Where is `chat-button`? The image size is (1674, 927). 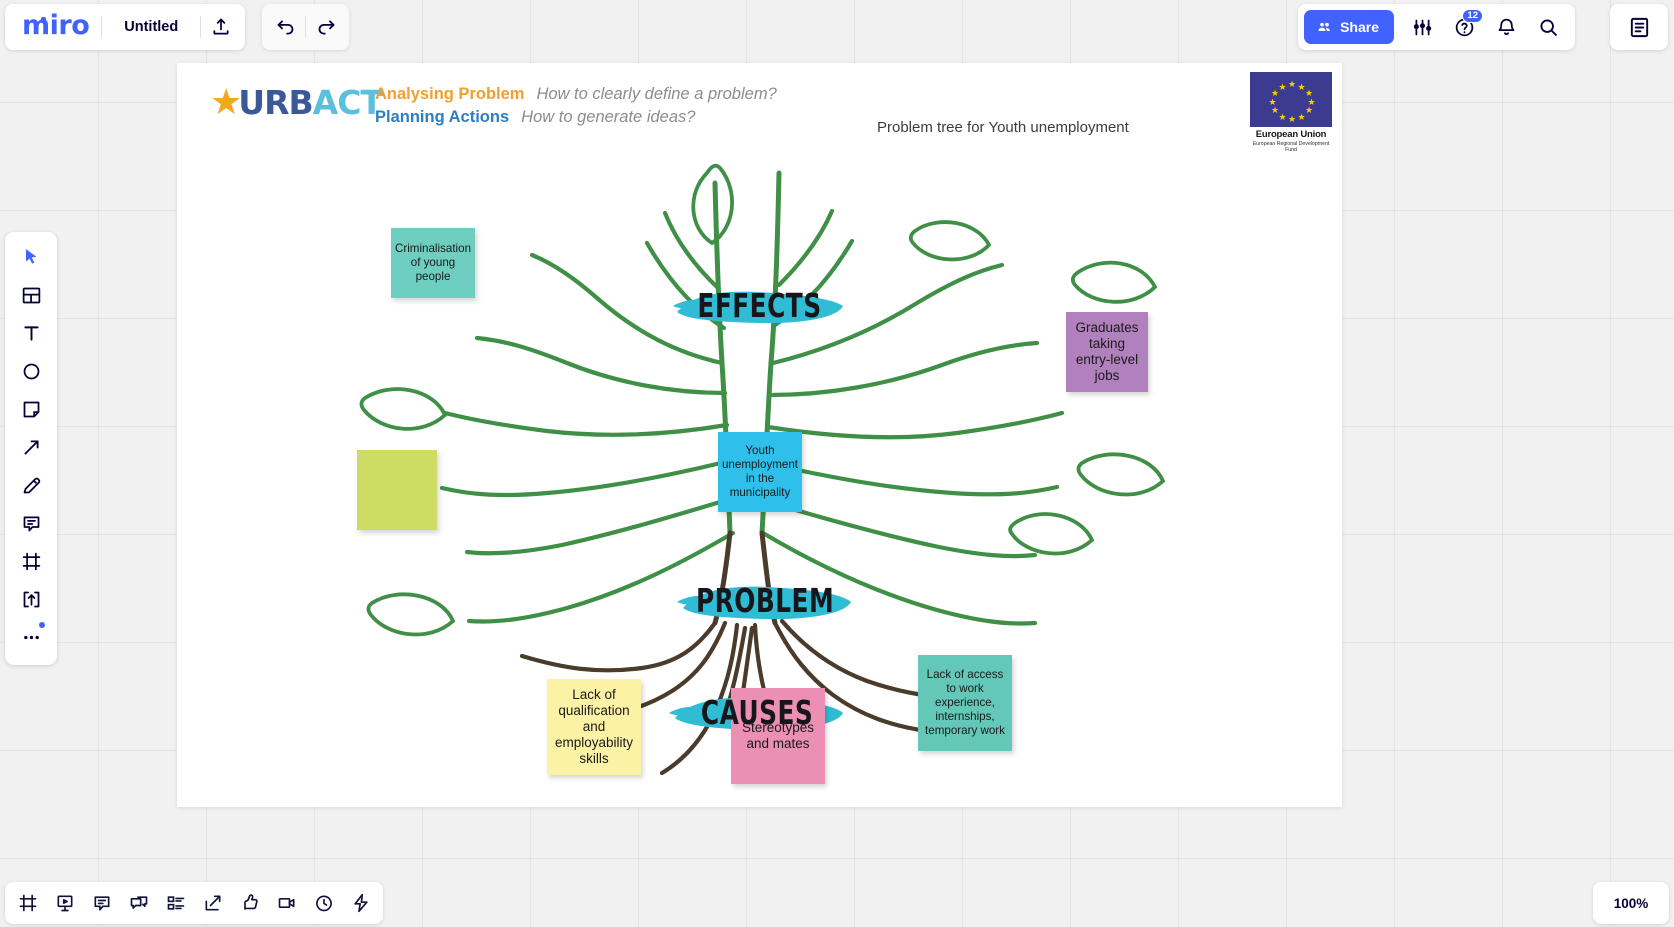 chat-button is located at coordinates (138, 903).